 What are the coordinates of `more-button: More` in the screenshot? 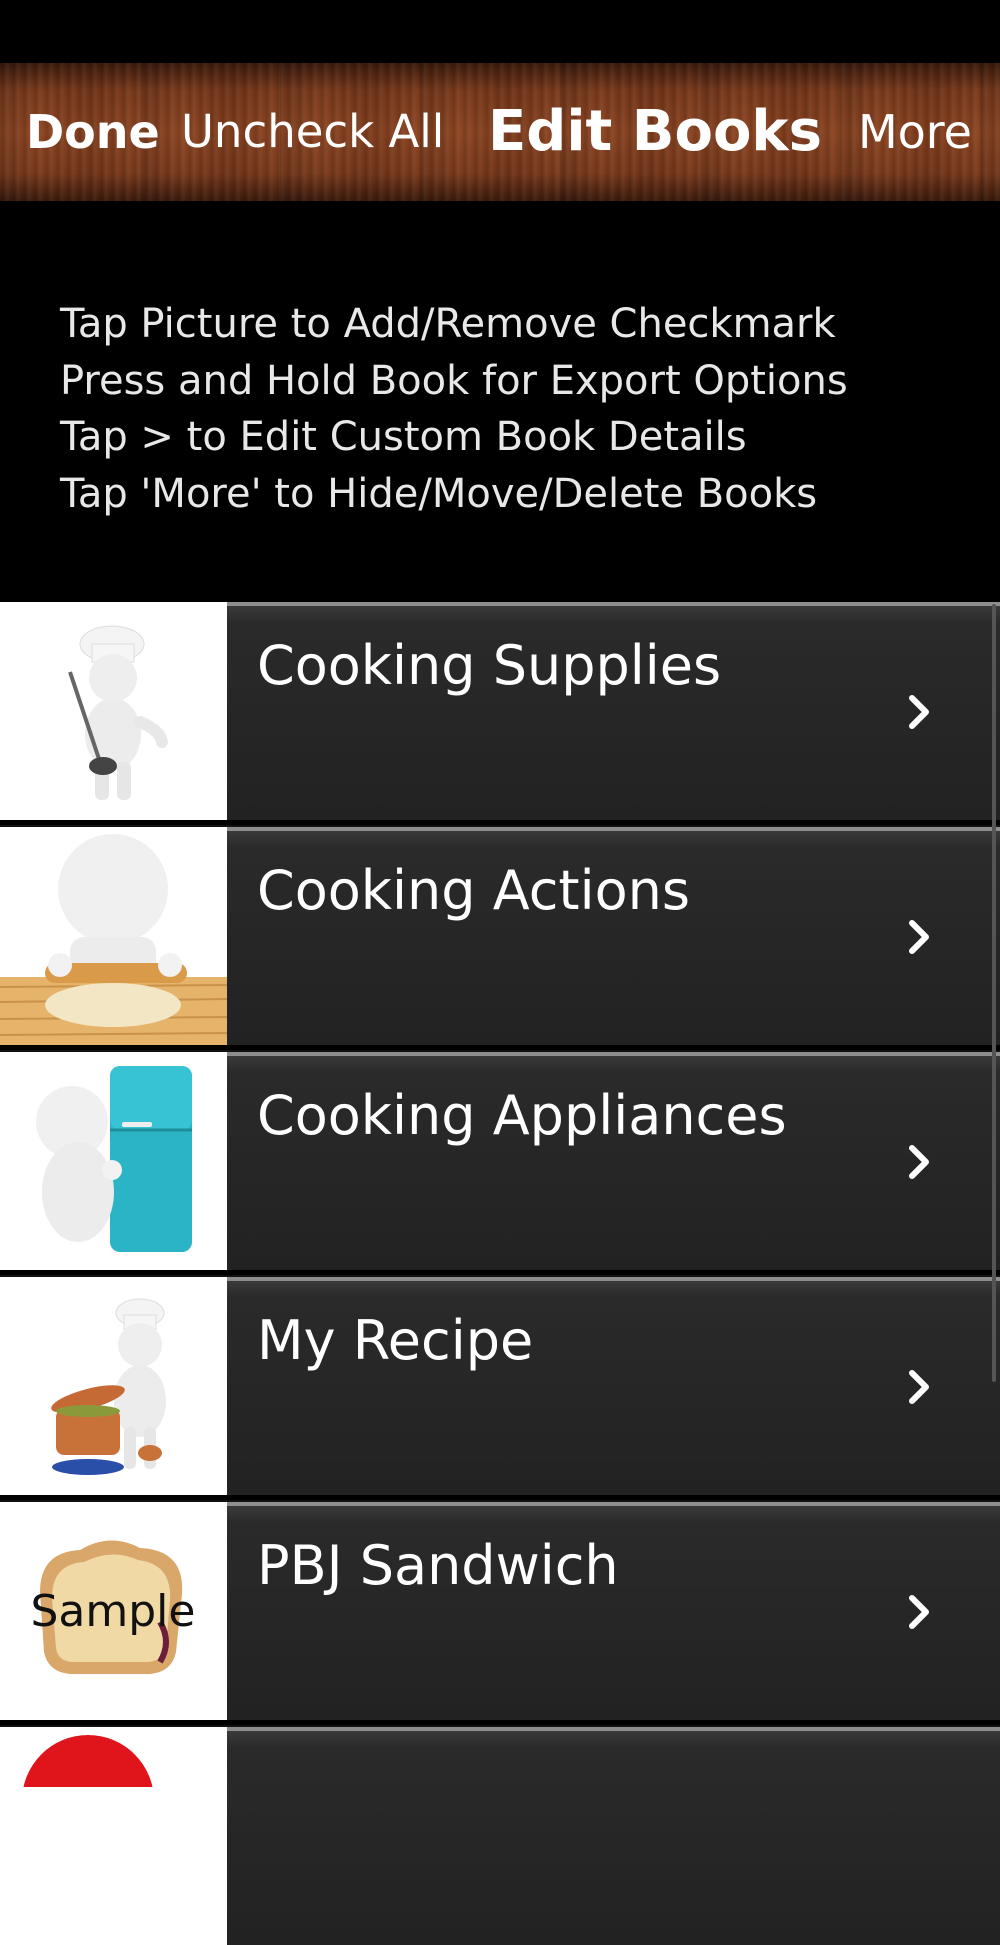 It's located at (915, 132).